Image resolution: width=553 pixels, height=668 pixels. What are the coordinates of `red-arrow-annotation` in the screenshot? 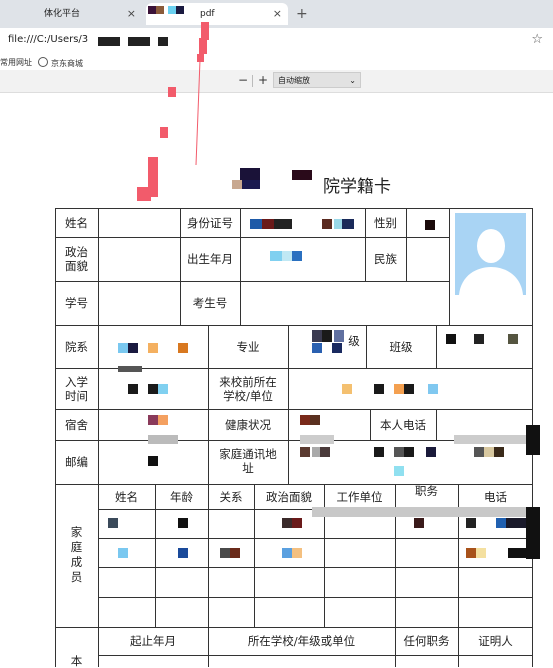 It's located at (173, 111).